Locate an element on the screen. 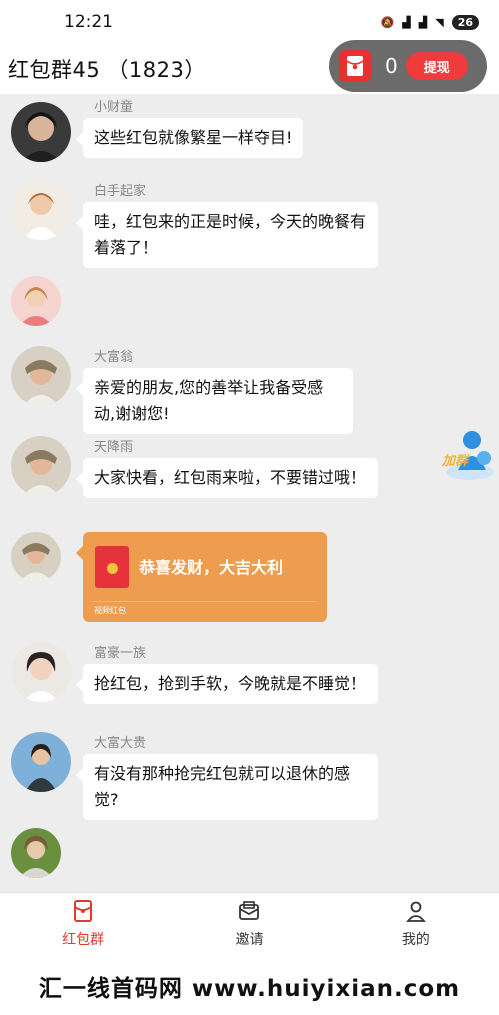  tab-label: 红包群 is located at coordinates (83, 940).